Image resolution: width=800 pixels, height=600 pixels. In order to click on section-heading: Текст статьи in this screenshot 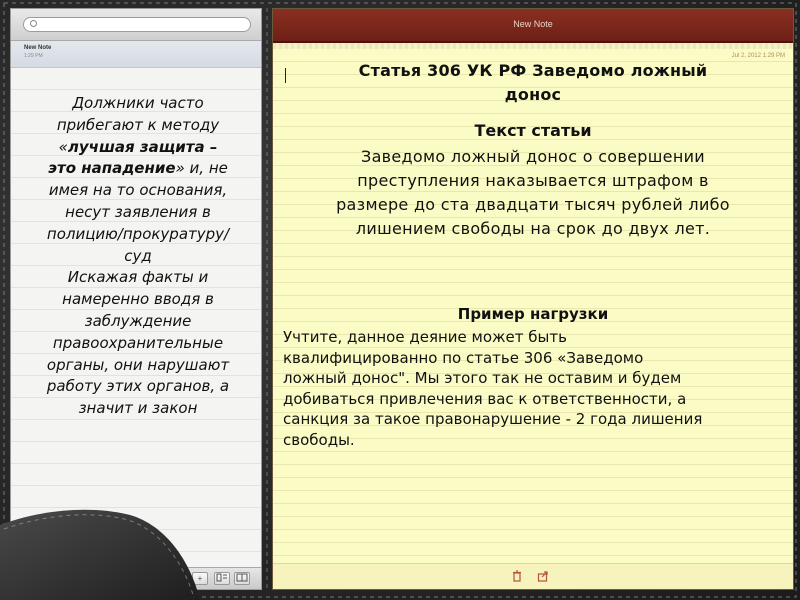, I will do `click(533, 130)`.